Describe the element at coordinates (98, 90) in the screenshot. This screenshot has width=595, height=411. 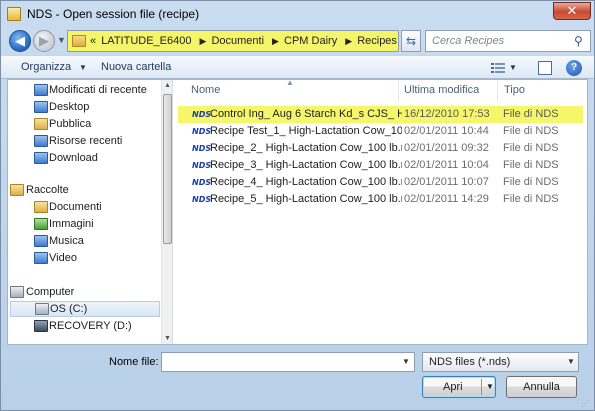
I see `sidebar-item-label: Modificati di recente` at that location.